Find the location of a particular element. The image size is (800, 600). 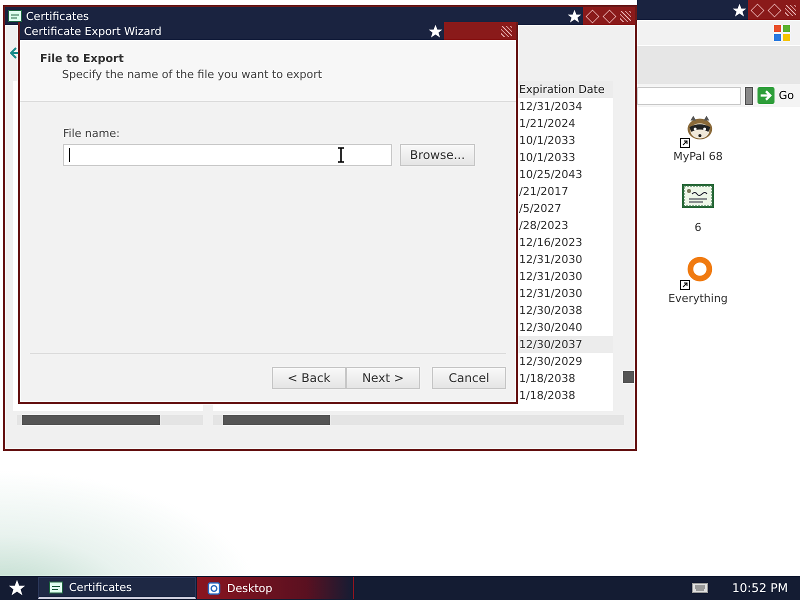

field-label: File name: is located at coordinates (92, 133).